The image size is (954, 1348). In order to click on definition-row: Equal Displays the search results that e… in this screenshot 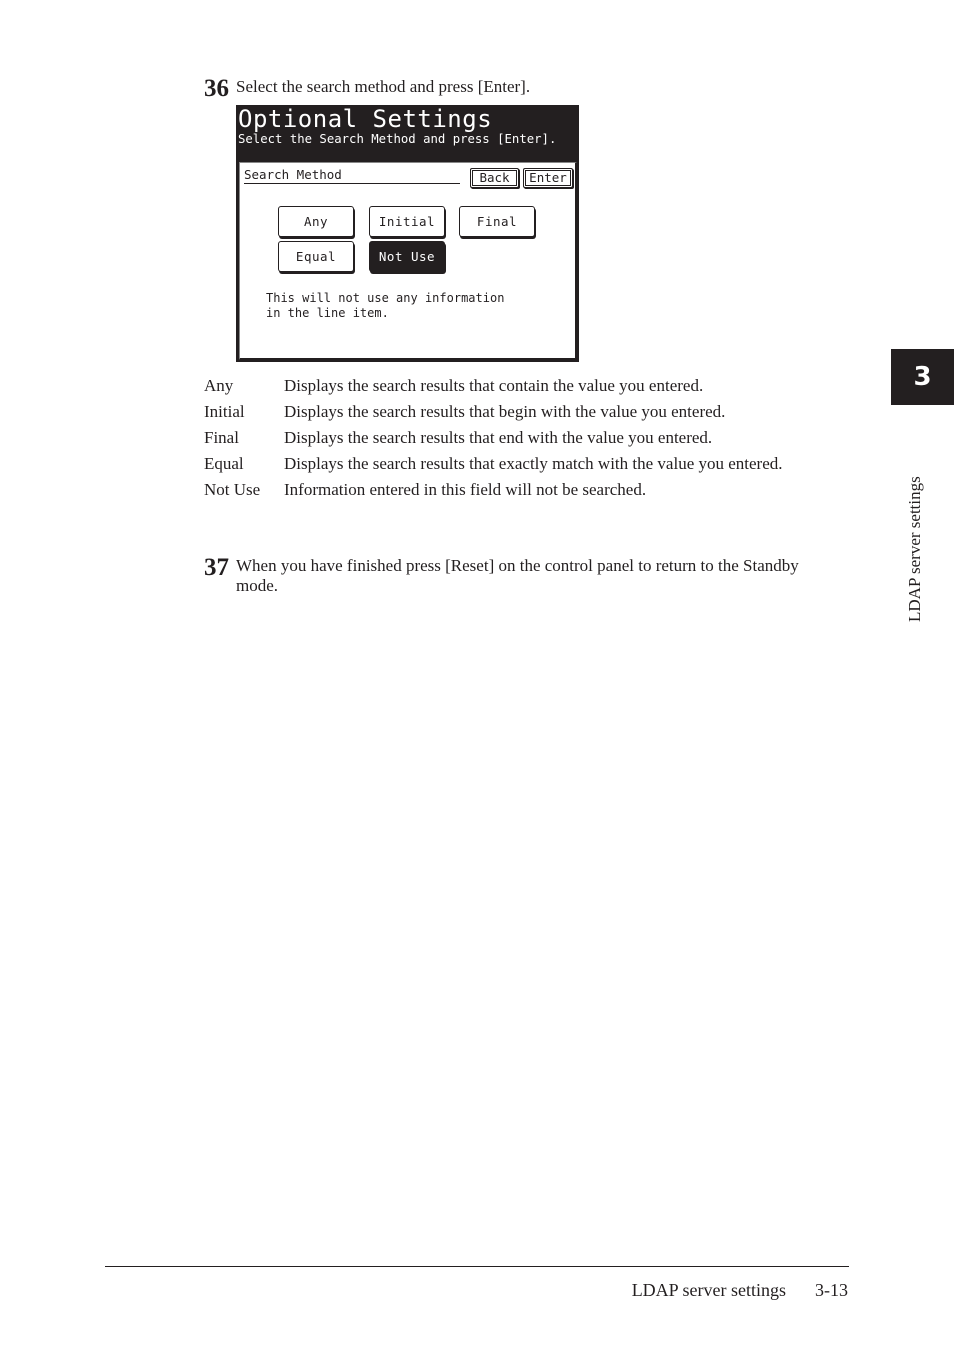, I will do `click(514, 464)`.